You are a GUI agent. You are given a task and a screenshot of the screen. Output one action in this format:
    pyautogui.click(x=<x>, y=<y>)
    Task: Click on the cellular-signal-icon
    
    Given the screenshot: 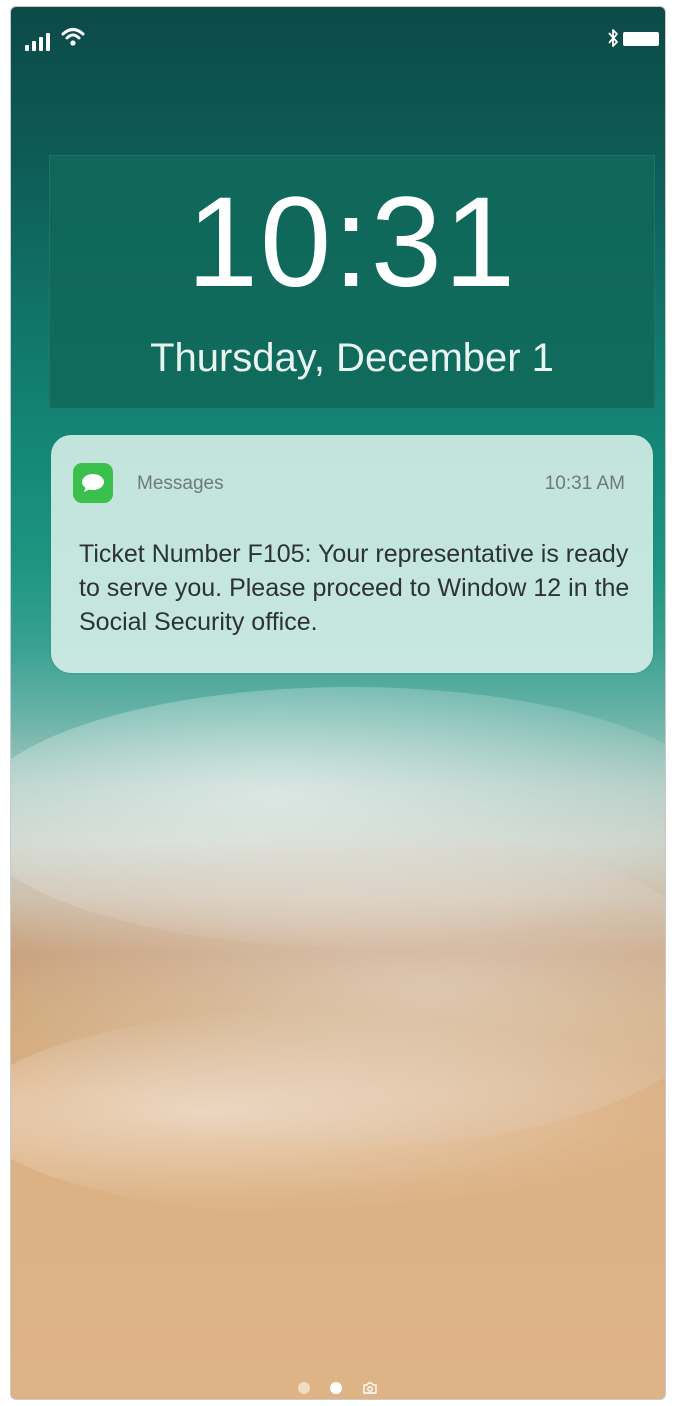 What is the action you would take?
    pyautogui.click(x=37, y=42)
    